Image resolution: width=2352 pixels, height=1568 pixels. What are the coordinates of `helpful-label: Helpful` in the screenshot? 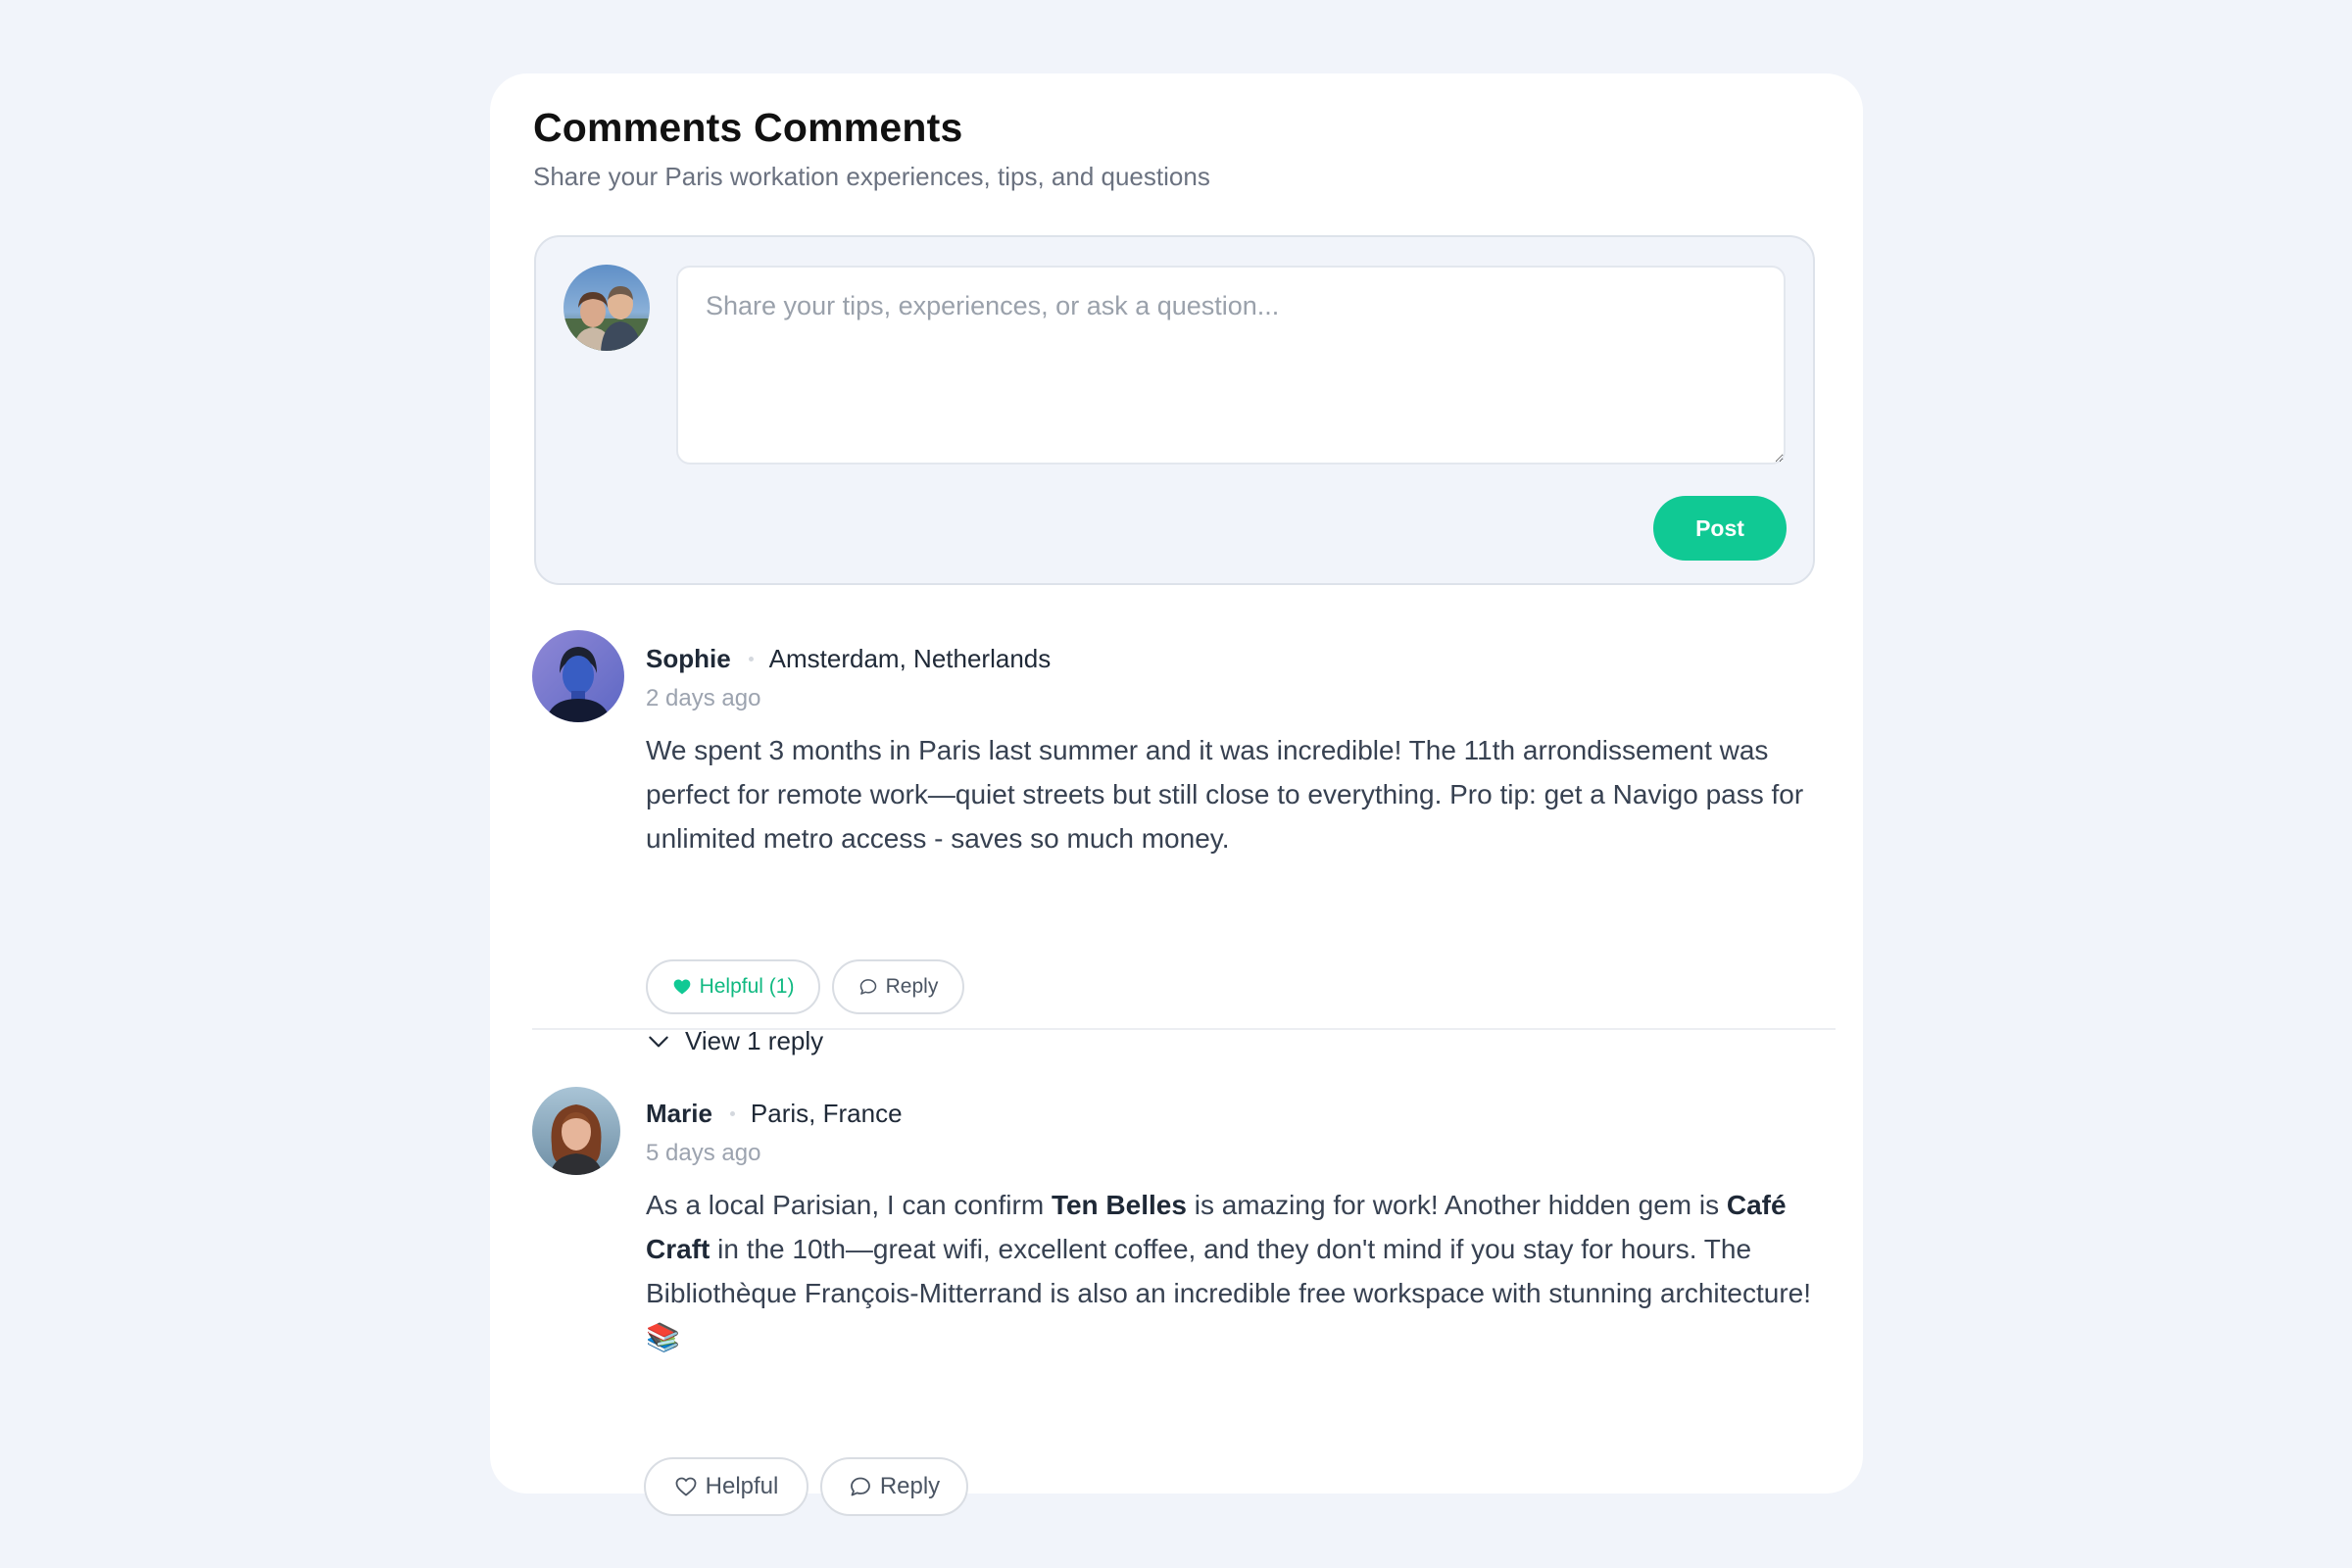 It's located at (742, 1486).